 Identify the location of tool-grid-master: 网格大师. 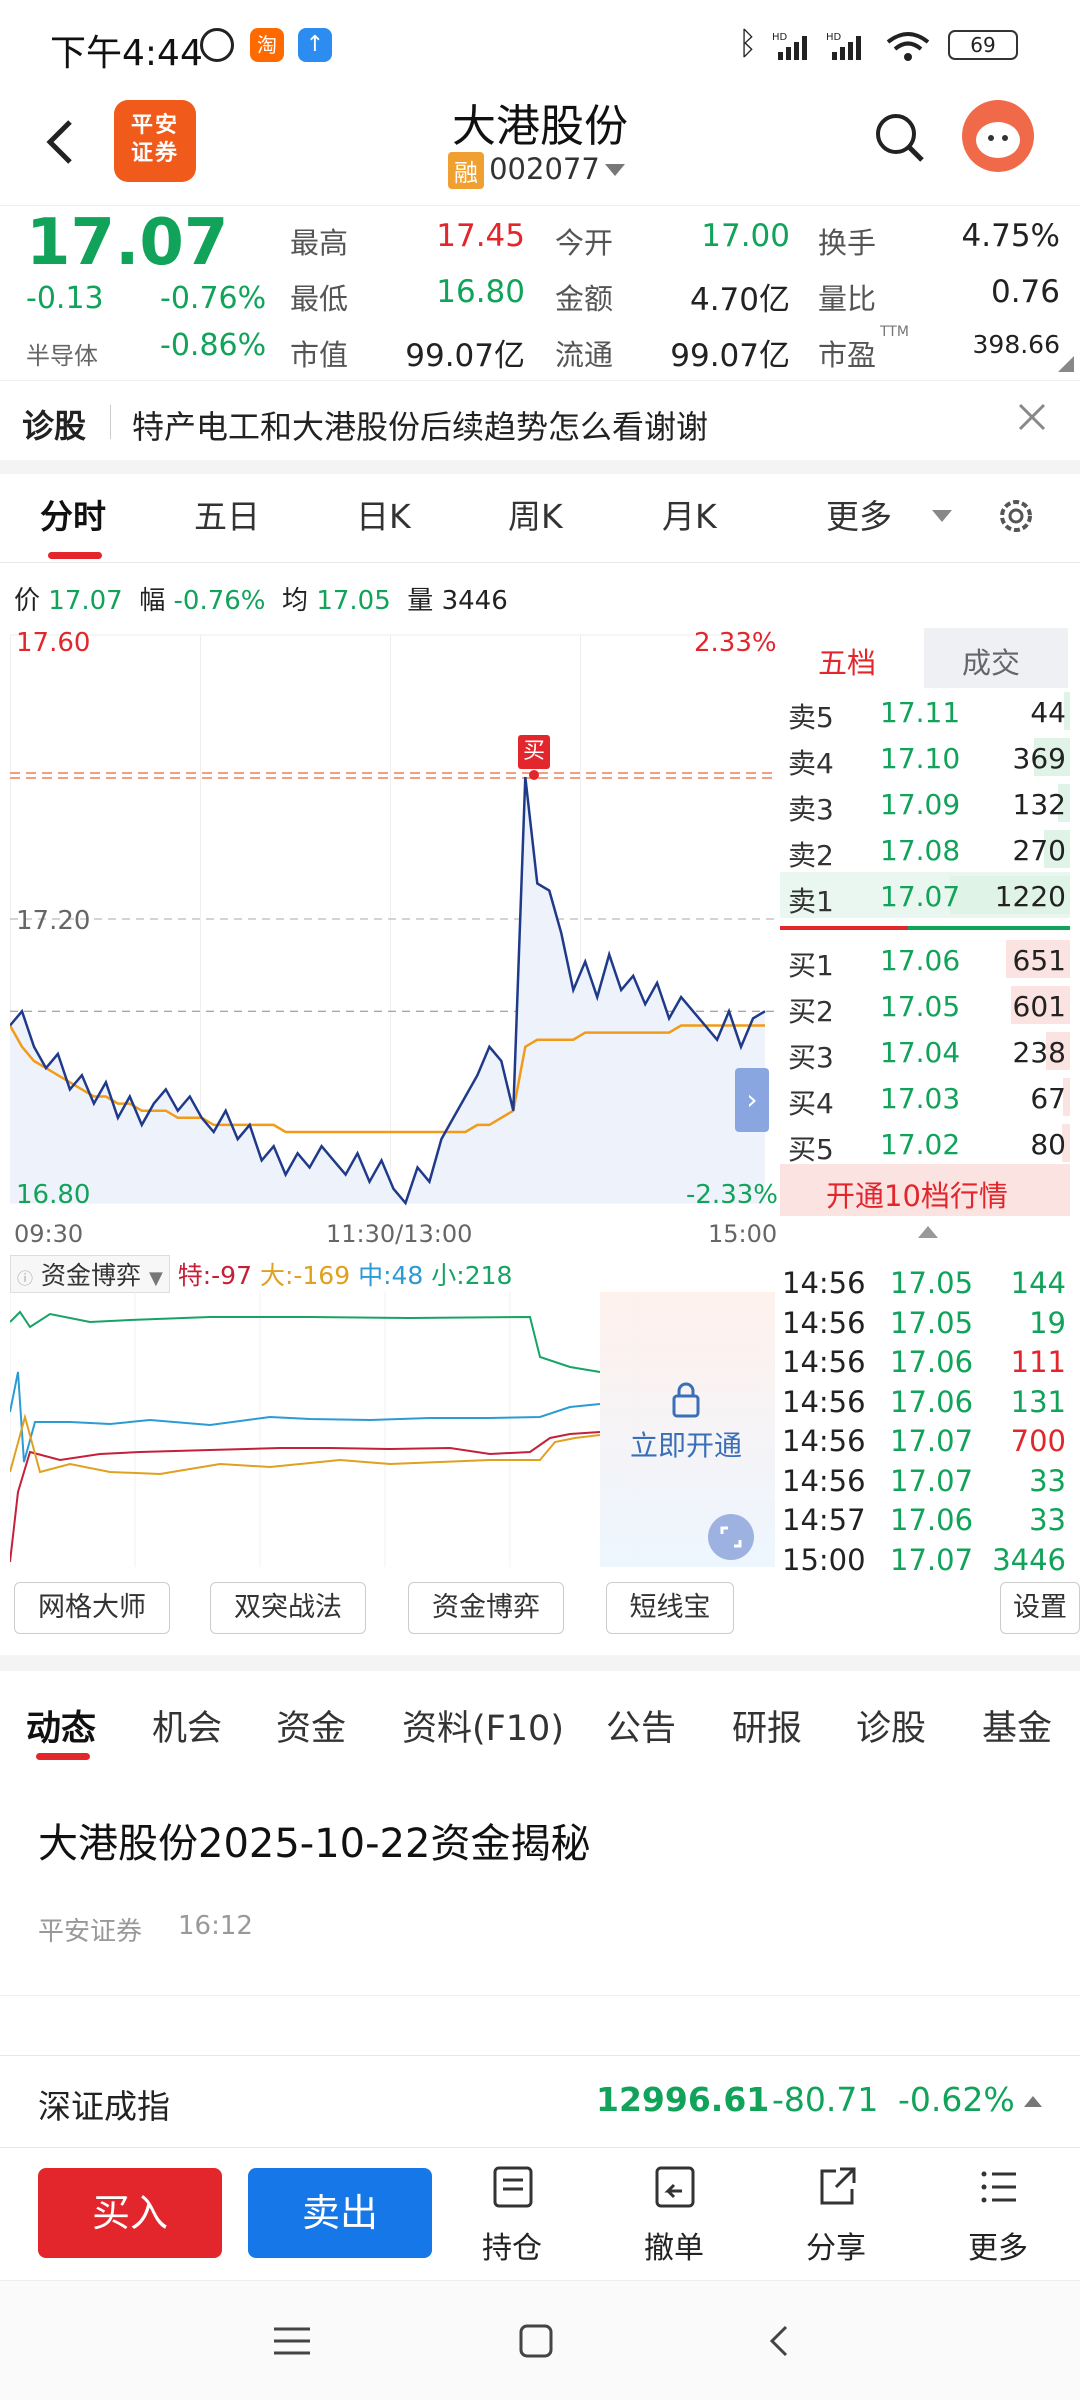
(92, 1608).